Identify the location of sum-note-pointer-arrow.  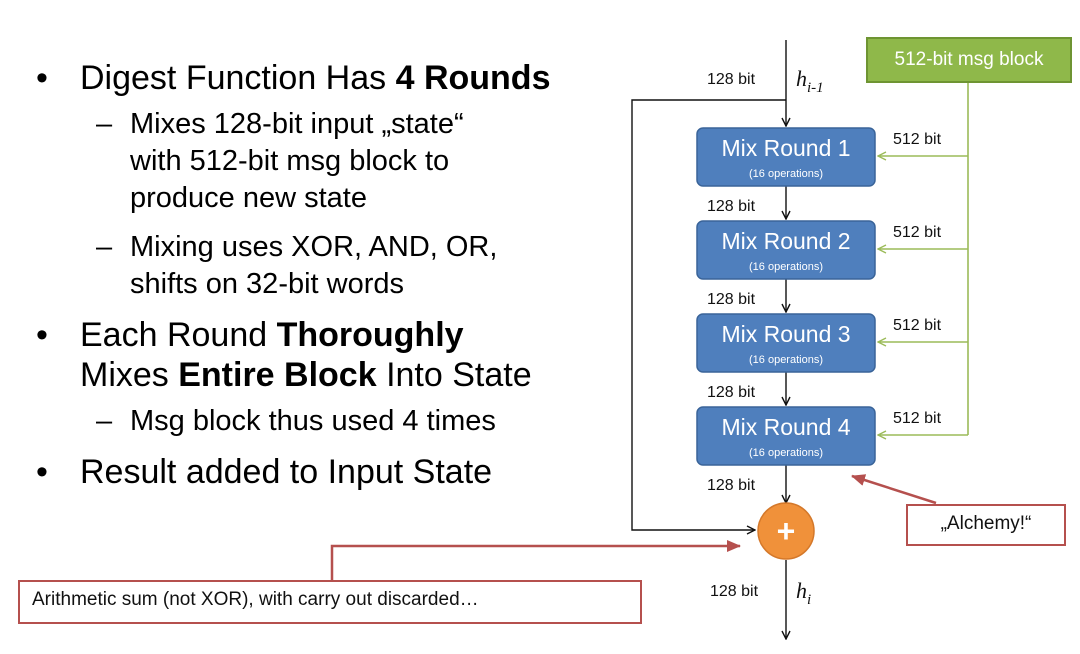
(535, 560).